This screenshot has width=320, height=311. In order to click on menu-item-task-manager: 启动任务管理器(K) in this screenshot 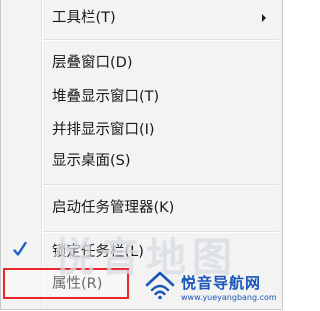, I will do `click(141, 208)`.